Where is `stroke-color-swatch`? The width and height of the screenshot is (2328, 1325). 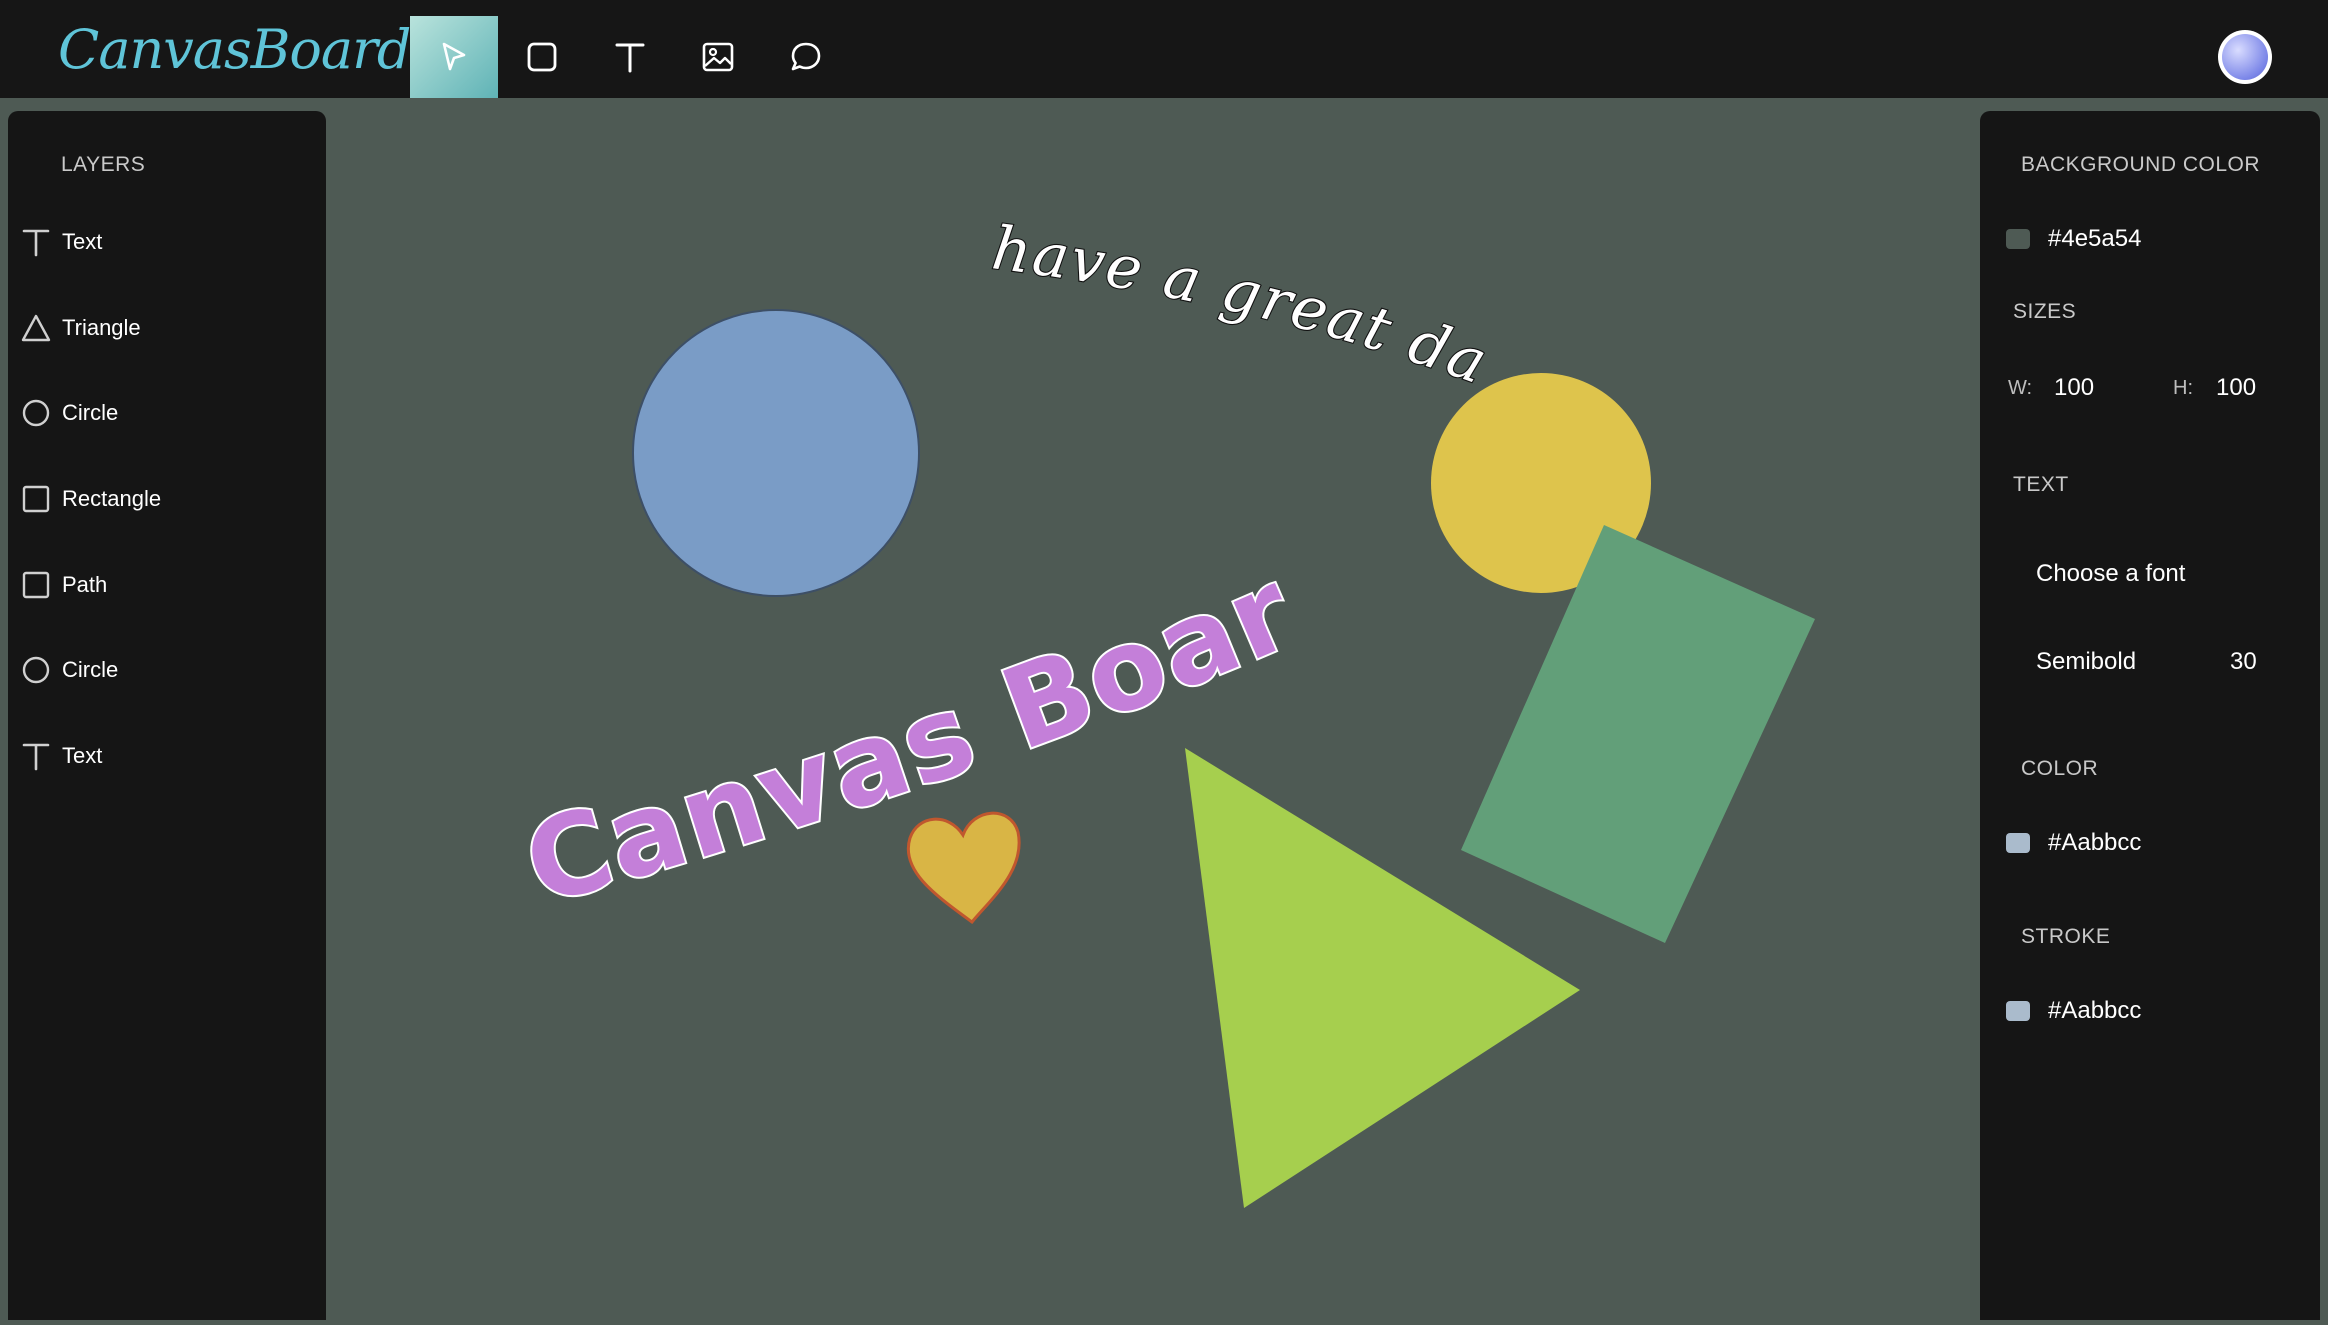
stroke-color-swatch is located at coordinates (2018, 1011).